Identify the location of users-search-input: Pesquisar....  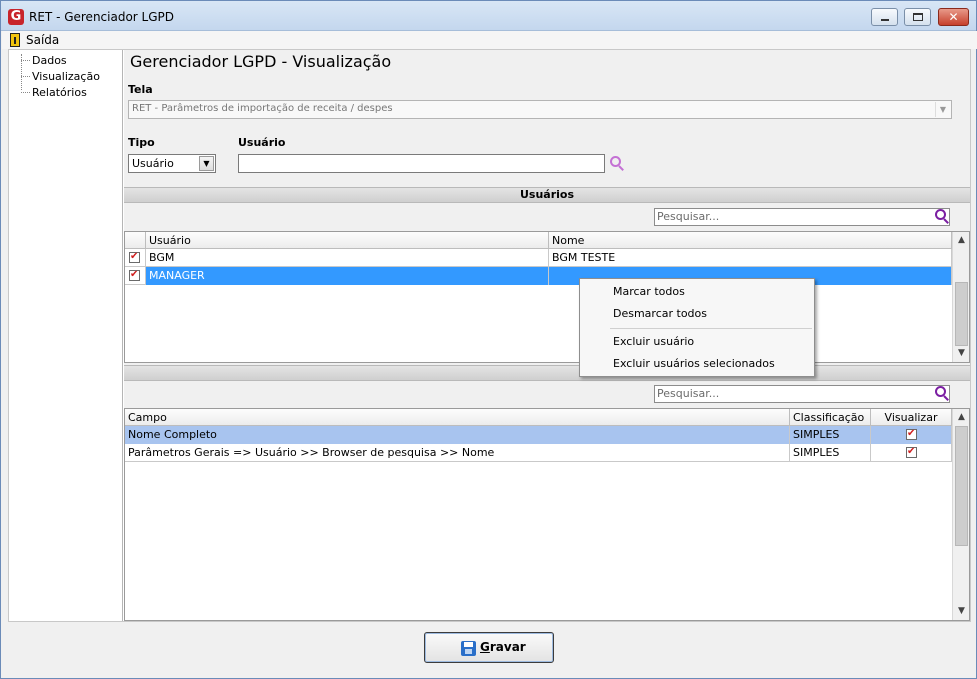
(802, 217).